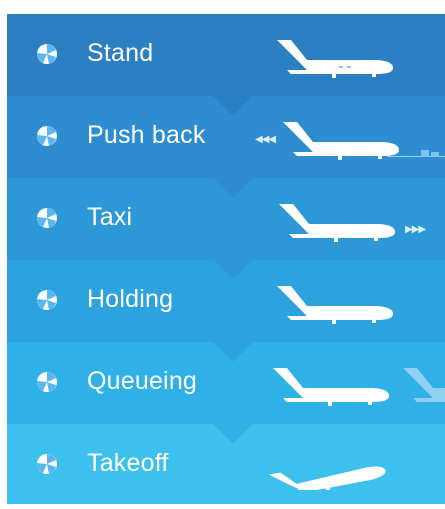 This screenshot has height=509, width=445. I want to click on reverse-arrows-icon: ◀◀◀, so click(265, 139).